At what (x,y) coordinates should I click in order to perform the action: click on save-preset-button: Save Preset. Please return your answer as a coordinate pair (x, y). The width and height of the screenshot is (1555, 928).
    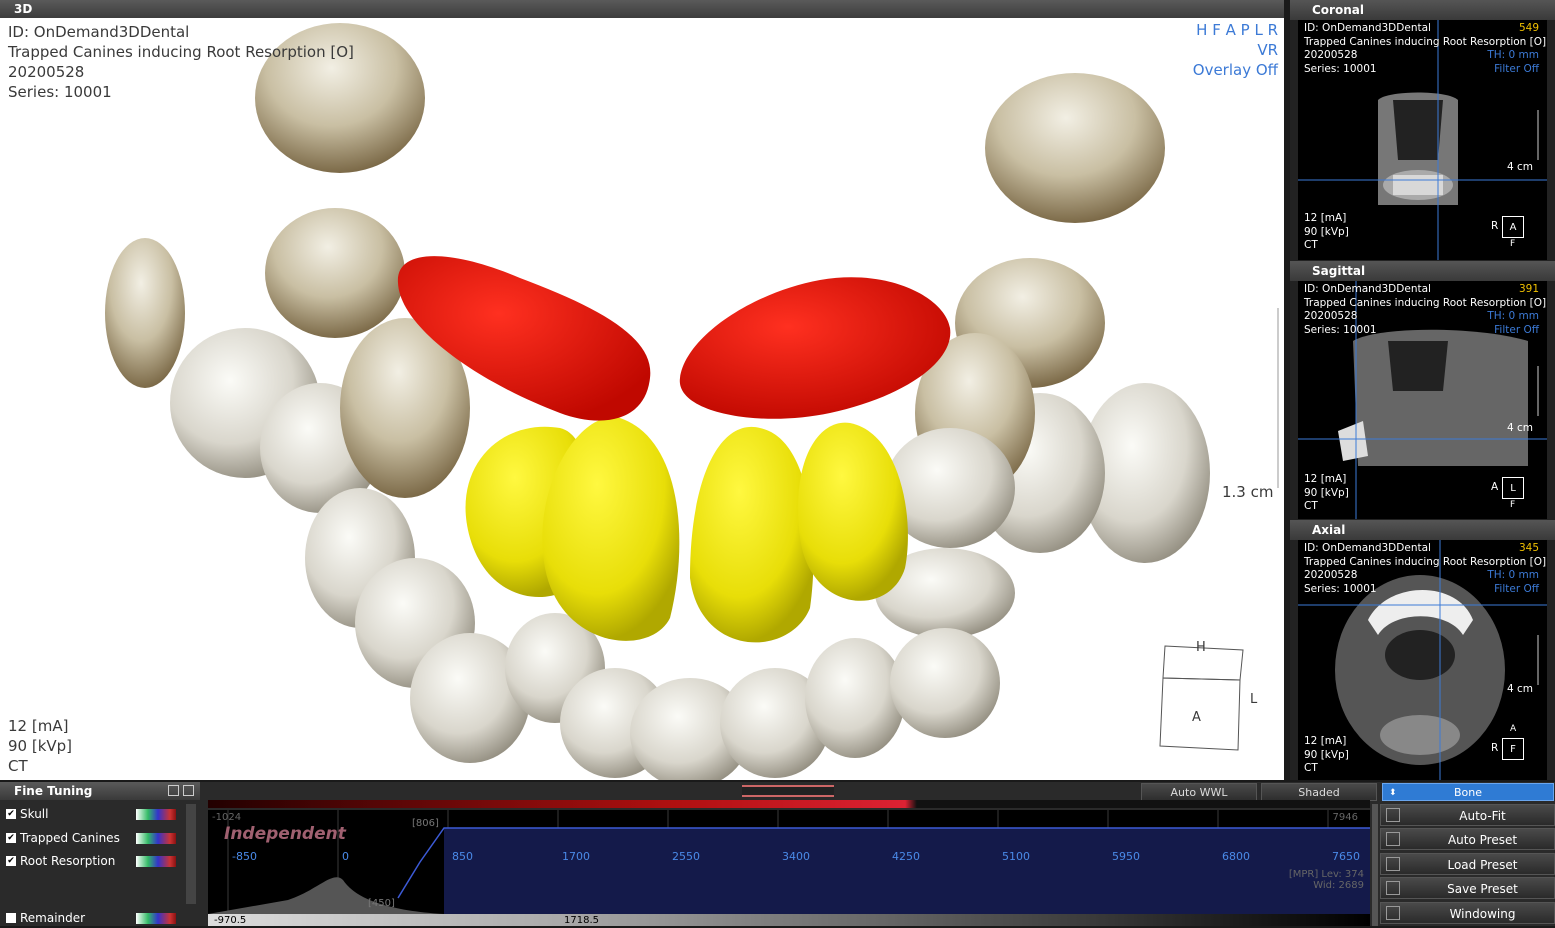
    Looking at the image, I should click on (1467, 888).